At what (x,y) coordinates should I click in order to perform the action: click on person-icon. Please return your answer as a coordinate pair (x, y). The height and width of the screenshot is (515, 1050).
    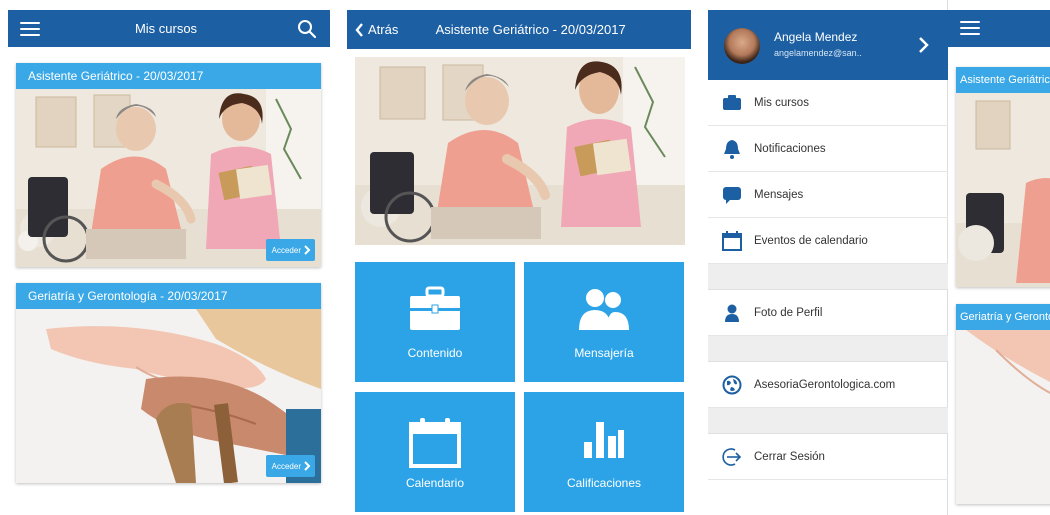
    Looking at the image, I should click on (732, 313).